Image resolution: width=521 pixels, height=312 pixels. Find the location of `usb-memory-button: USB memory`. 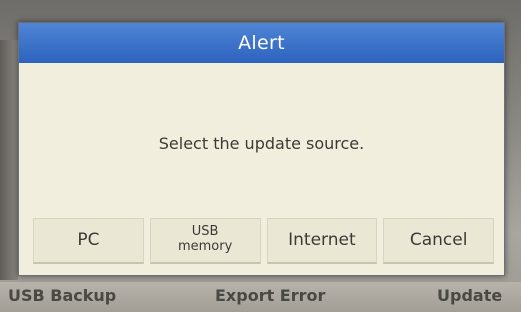

usb-memory-button: USB memory is located at coordinates (205, 241).